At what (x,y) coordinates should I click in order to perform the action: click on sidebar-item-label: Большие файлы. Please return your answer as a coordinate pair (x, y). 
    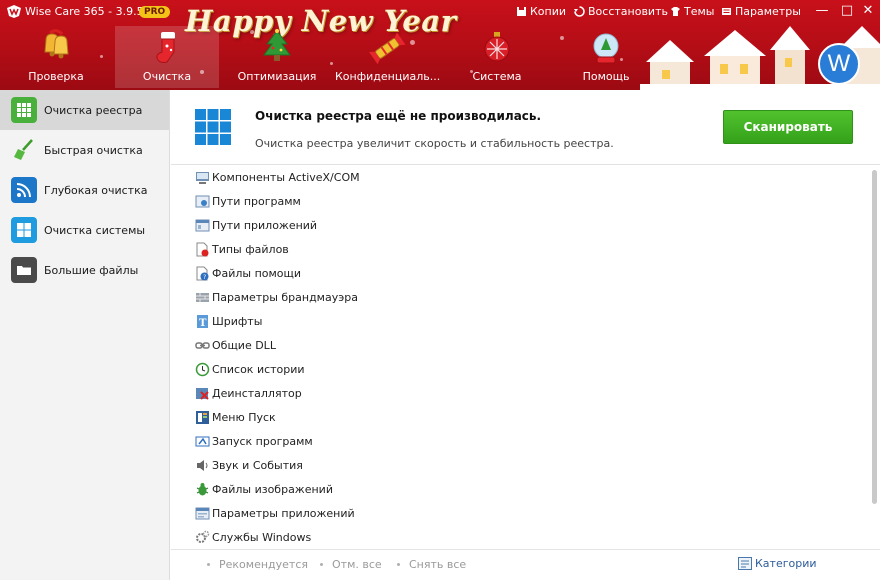
    Looking at the image, I should click on (91, 270).